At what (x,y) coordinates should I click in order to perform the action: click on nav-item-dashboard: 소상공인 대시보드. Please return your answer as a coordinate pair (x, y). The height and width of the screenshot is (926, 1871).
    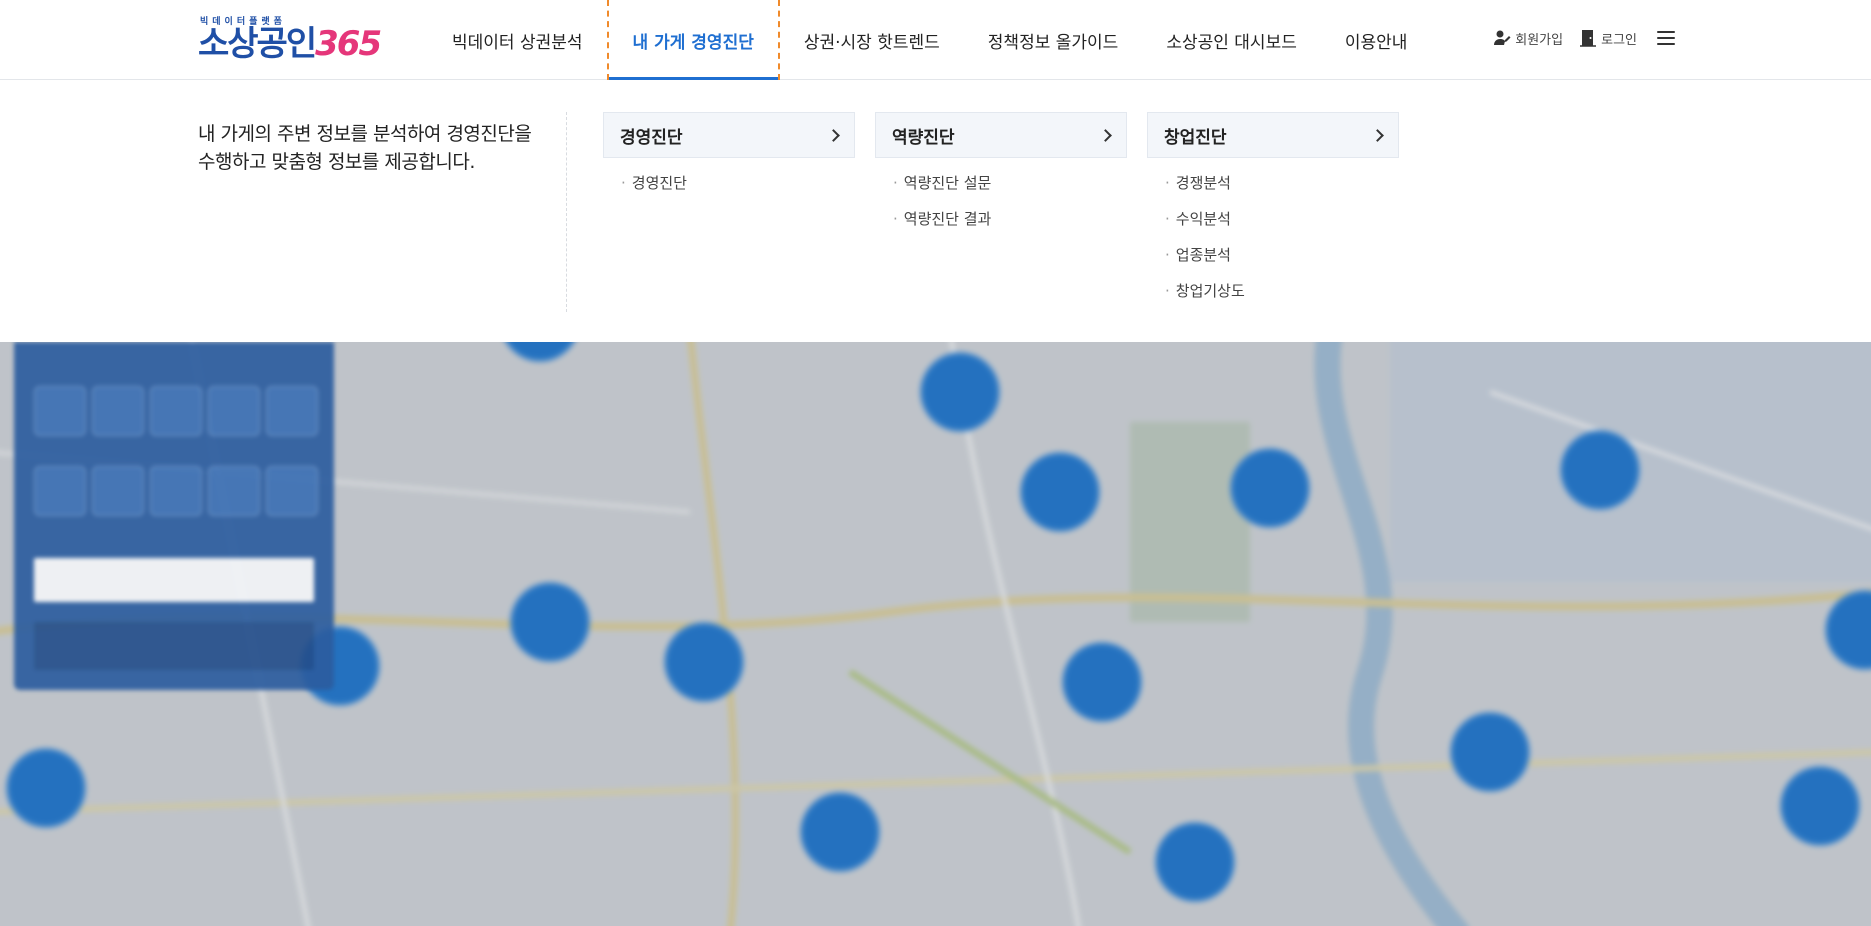
    Looking at the image, I should click on (1231, 40).